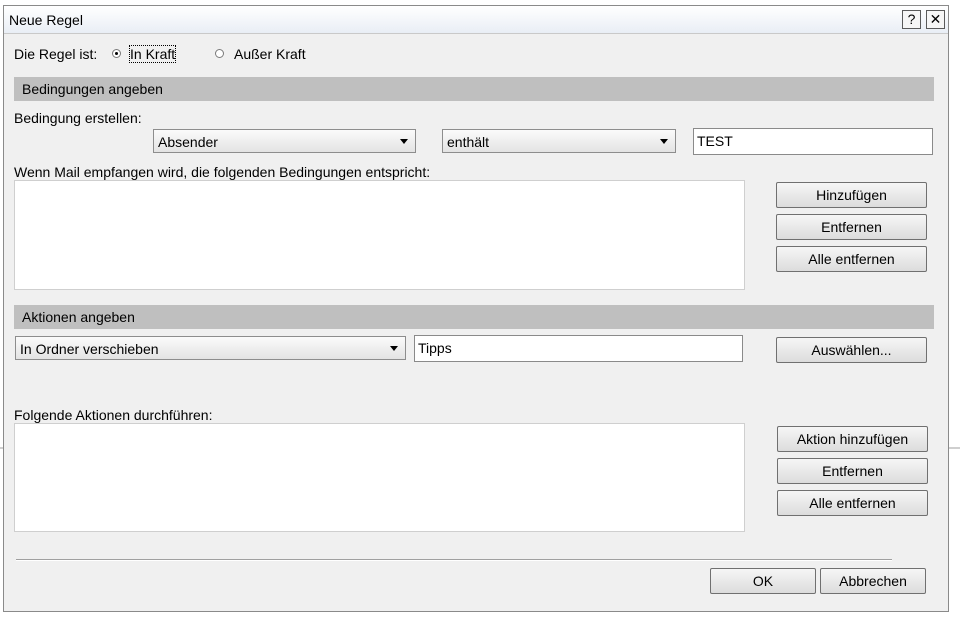  What do you see at coordinates (152, 54) in the screenshot?
I see `radio-in-kraft-label: In Kraft` at bounding box center [152, 54].